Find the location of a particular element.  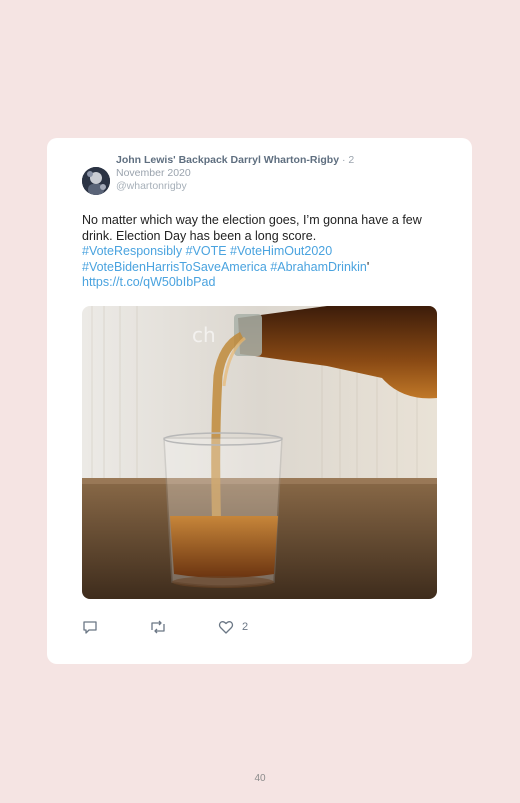

reply-button is located at coordinates (90, 627).